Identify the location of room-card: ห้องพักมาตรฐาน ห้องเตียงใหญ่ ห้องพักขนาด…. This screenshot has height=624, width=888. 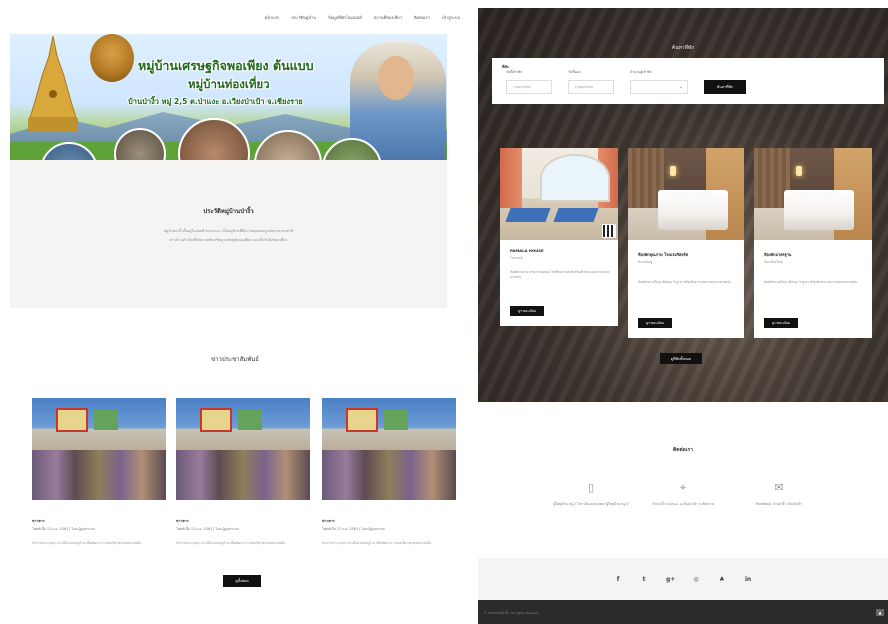
(813, 243).